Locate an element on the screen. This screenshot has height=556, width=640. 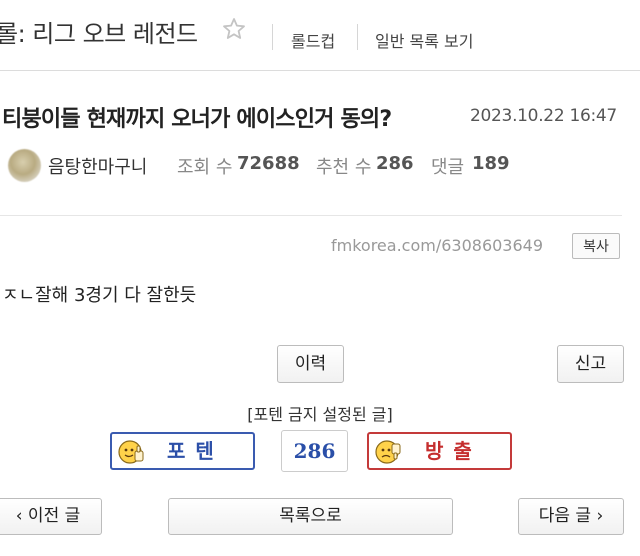
header-divider-line is located at coordinates (320, 70).